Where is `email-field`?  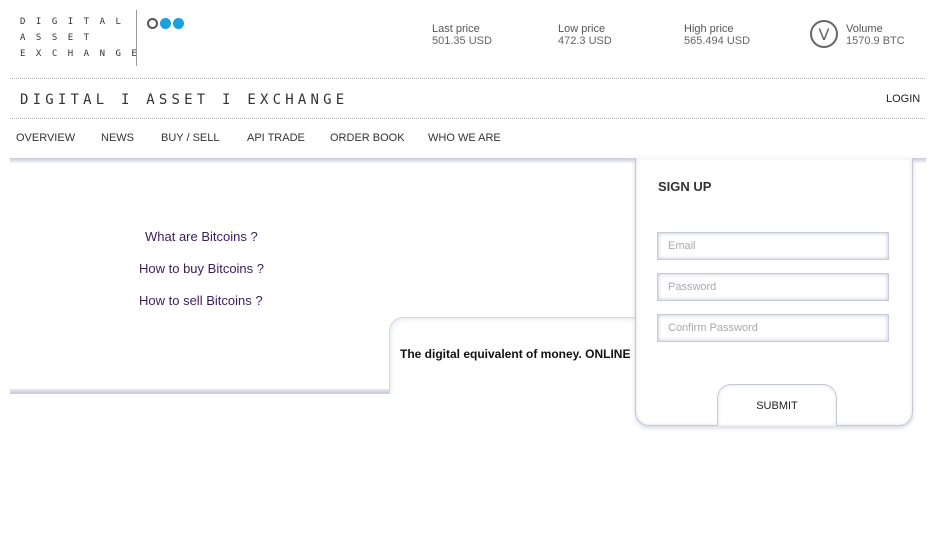 email-field is located at coordinates (773, 246).